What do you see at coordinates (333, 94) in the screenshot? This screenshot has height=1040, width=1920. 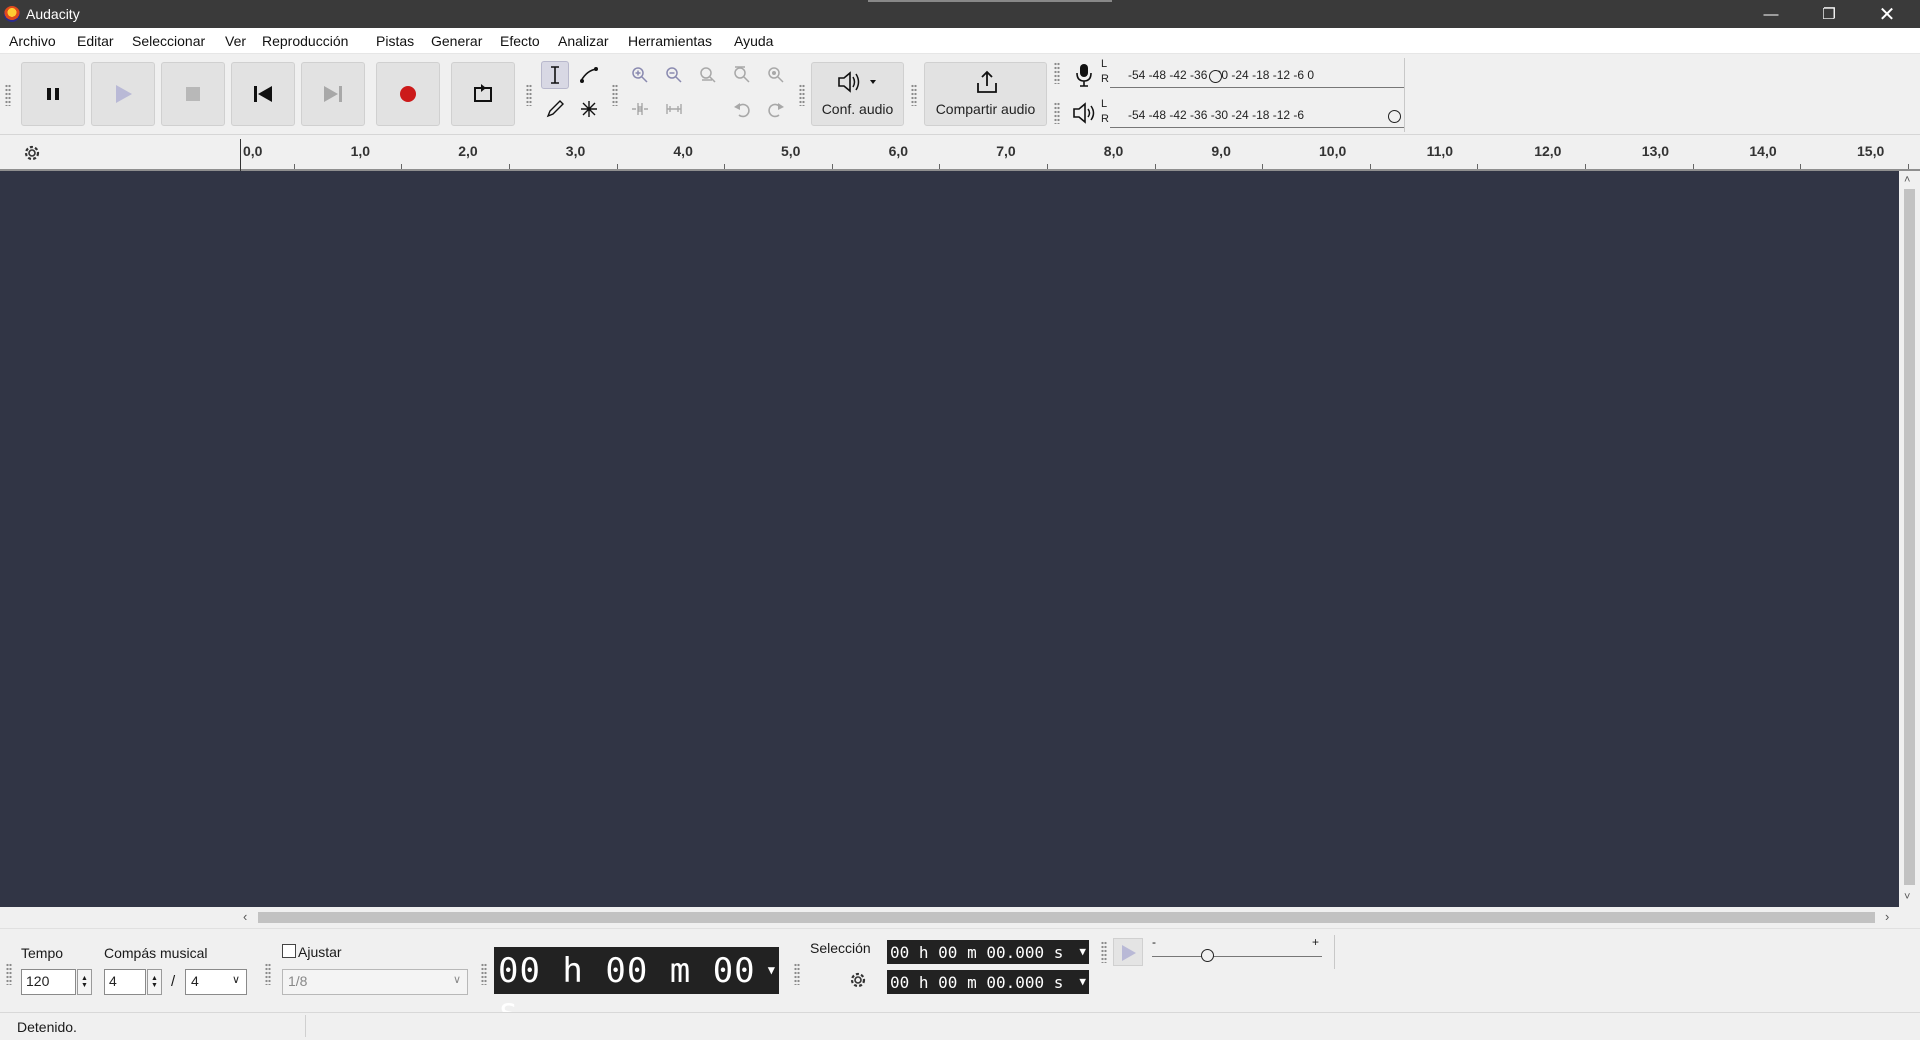 I see `skip-to-end-button` at bounding box center [333, 94].